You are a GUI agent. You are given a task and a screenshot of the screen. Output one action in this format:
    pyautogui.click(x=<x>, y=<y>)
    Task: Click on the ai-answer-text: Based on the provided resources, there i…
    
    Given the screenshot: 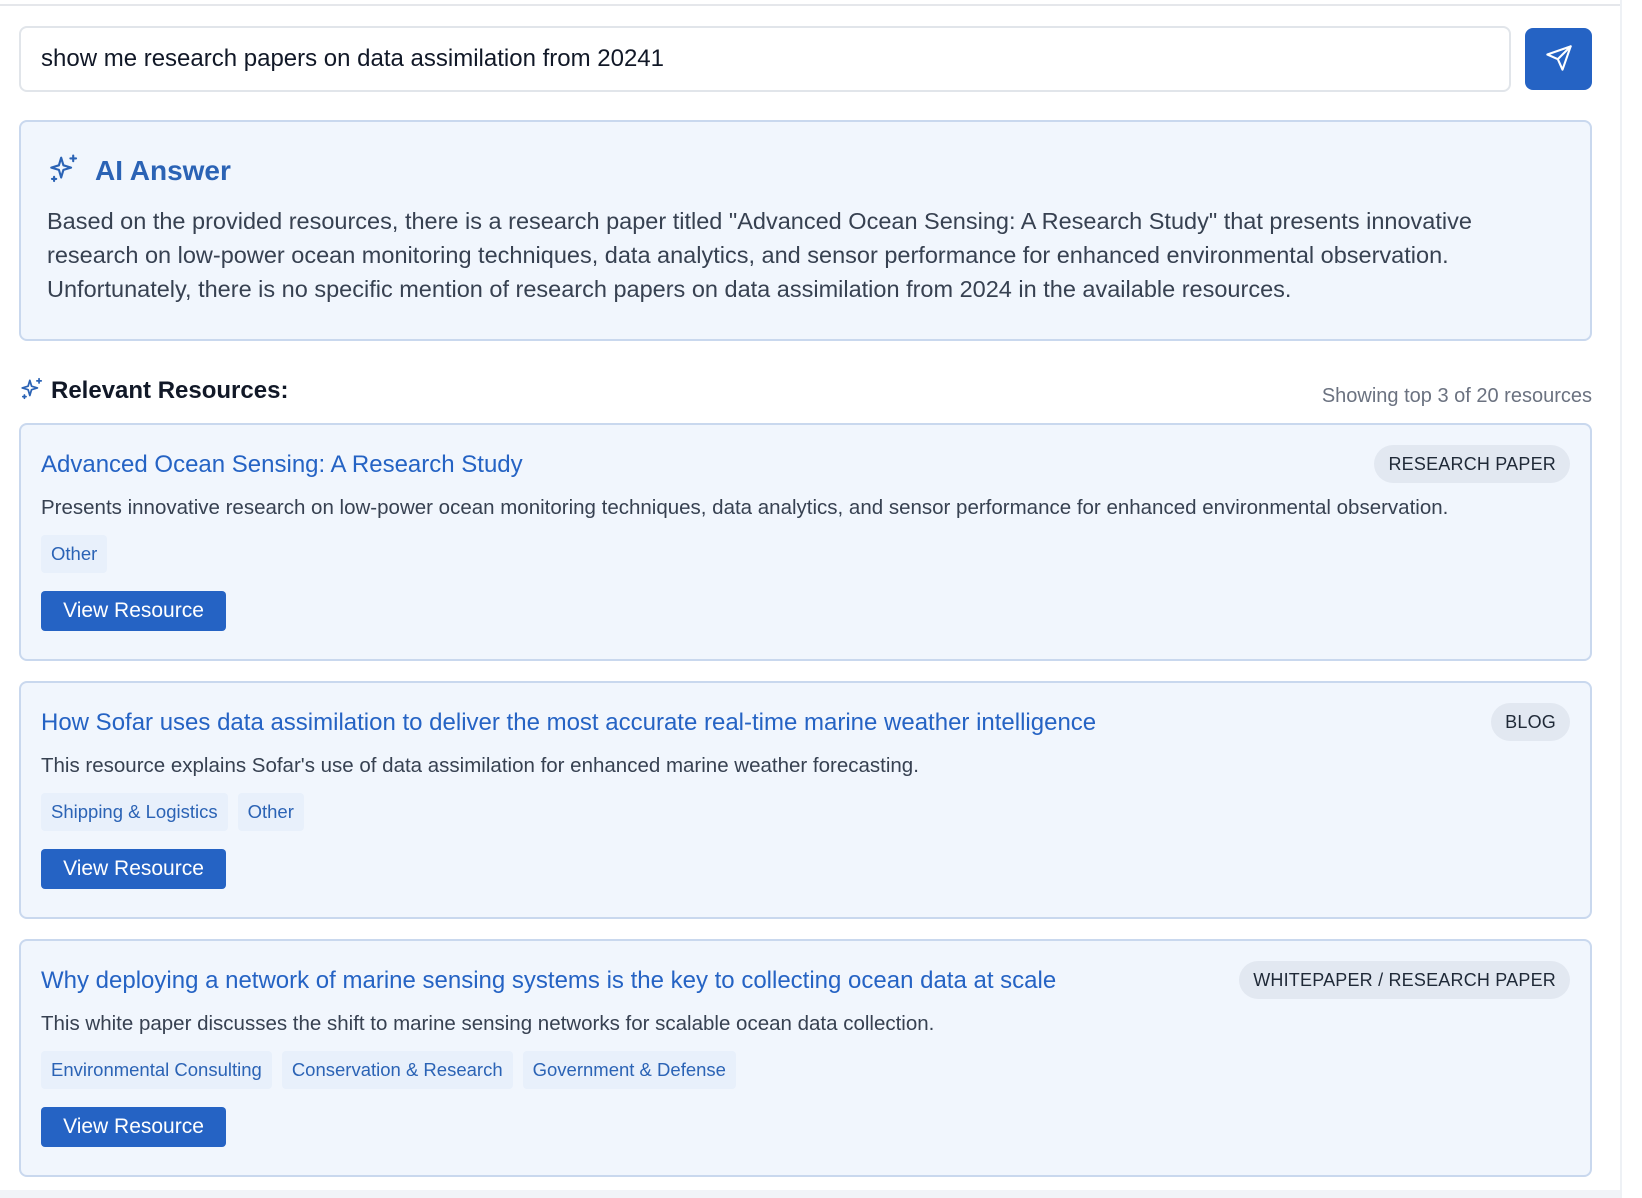 What is the action you would take?
    pyautogui.click(x=759, y=255)
    